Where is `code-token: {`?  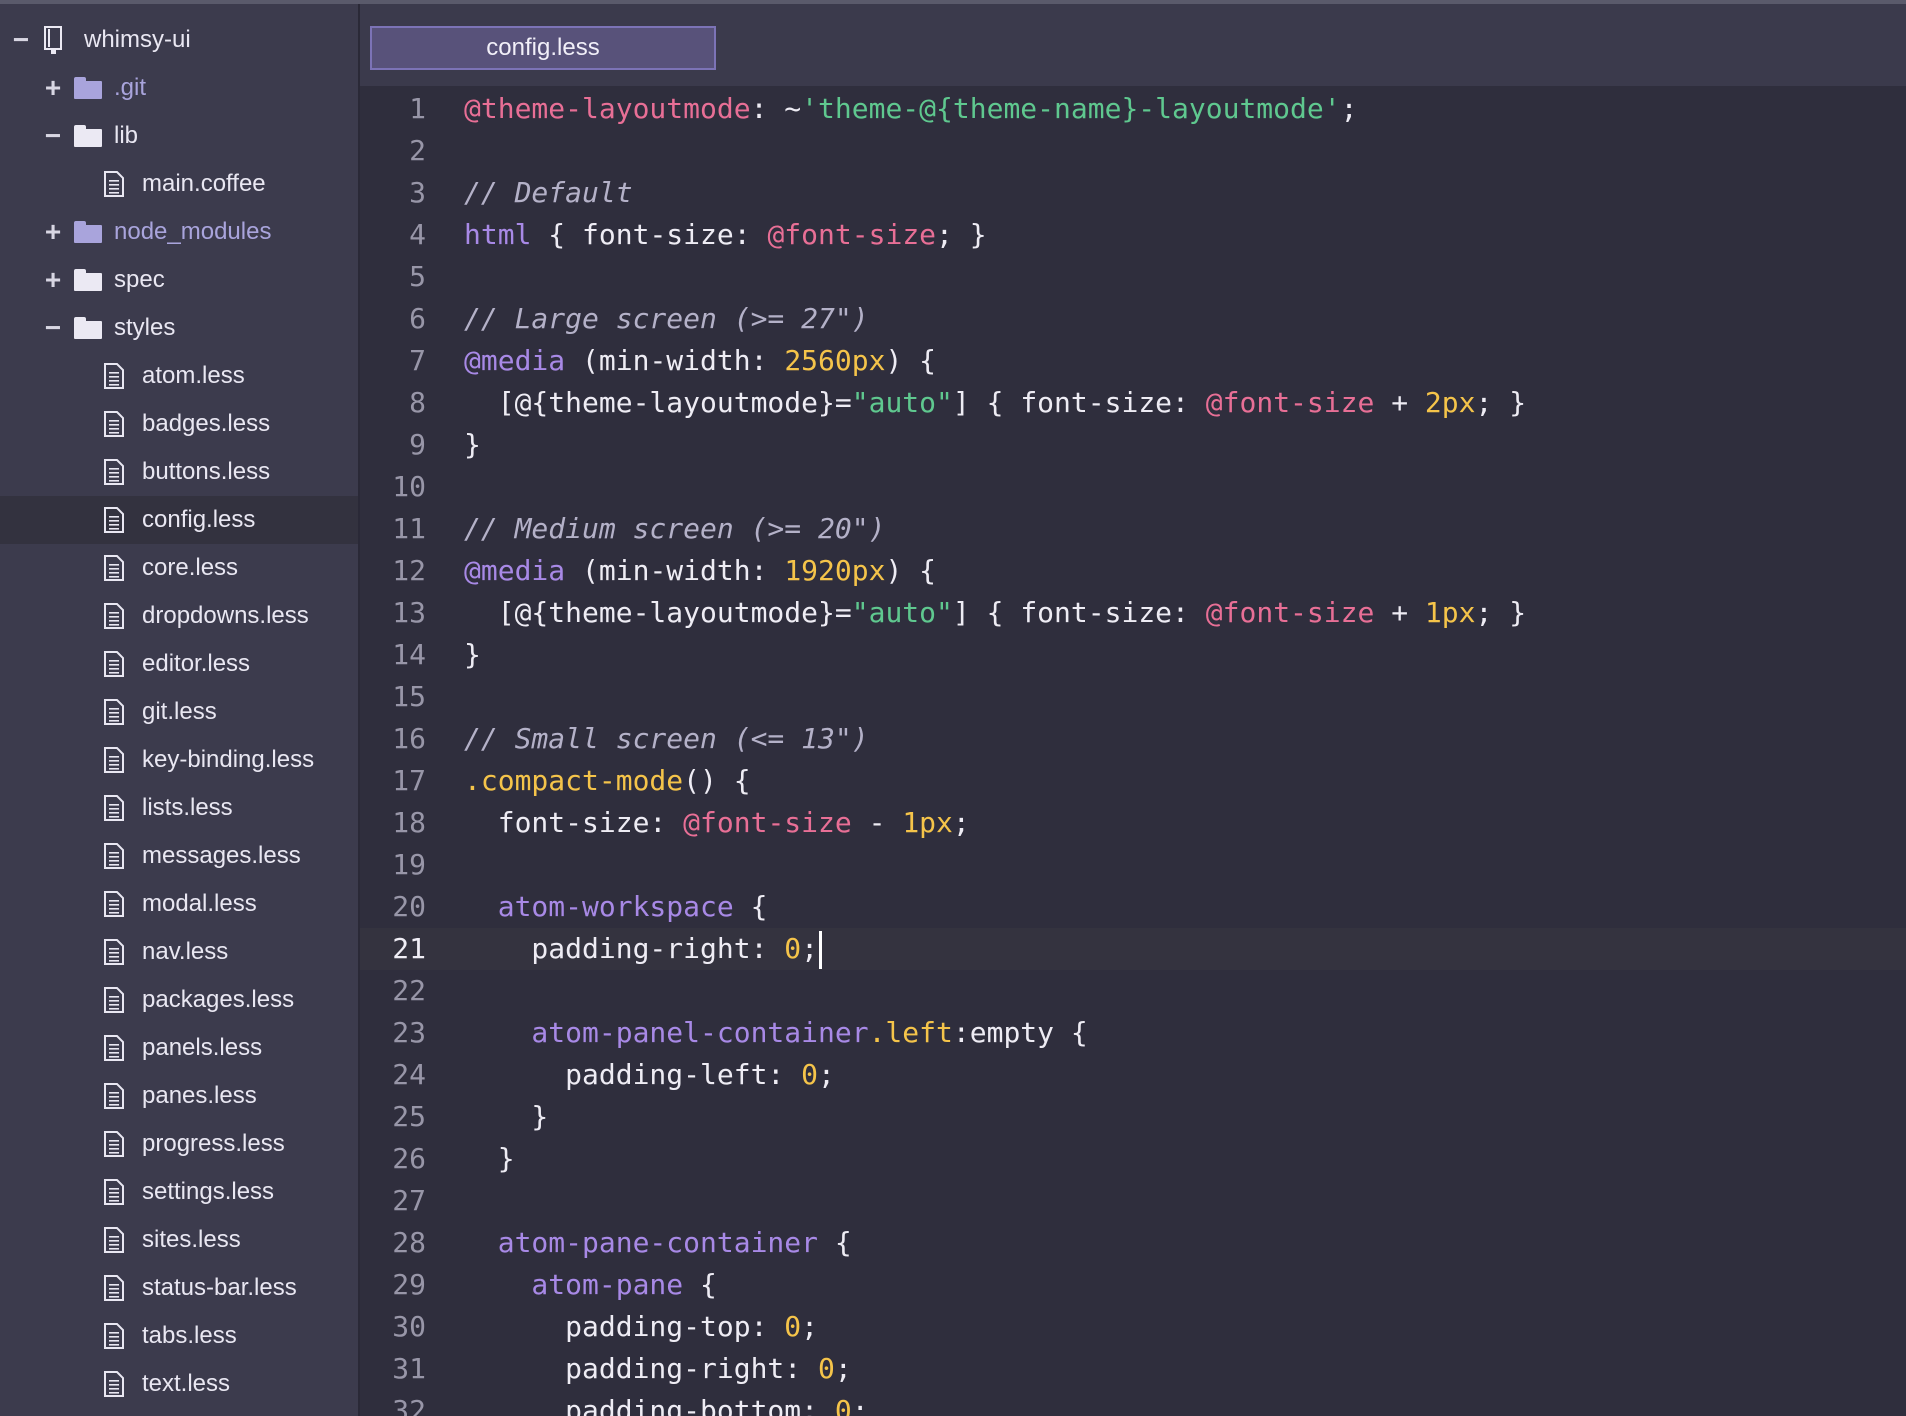
code-token: { is located at coordinates (700, 1284).